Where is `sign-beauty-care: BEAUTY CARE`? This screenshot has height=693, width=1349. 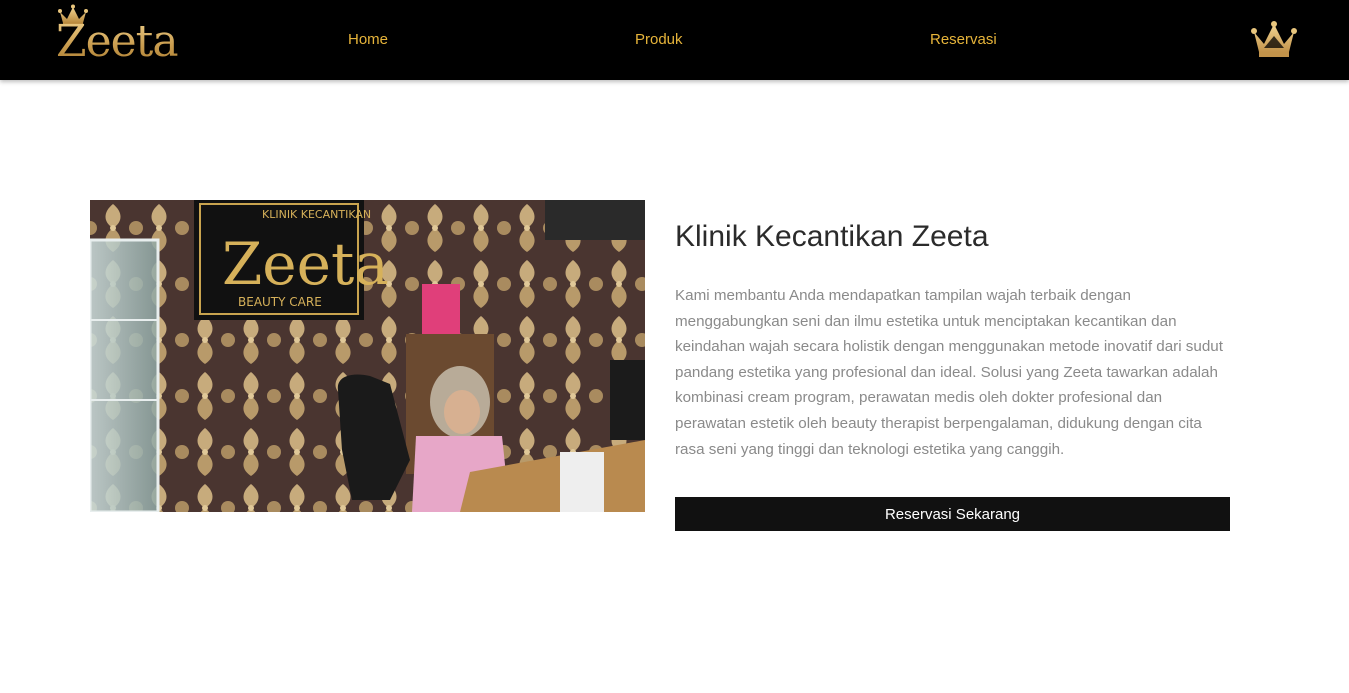
sign-beauty-care: BEAUTY CARE is located at coordinates (280, 302).